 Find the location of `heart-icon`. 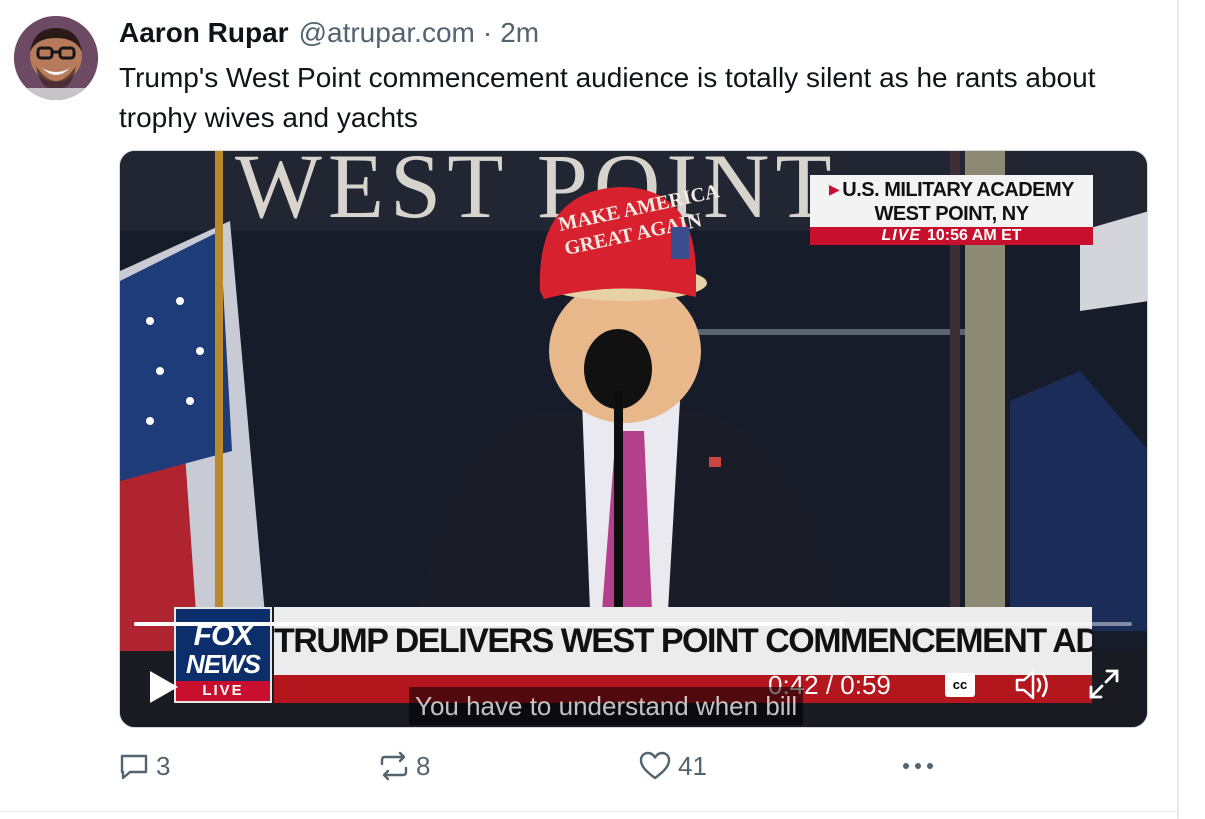

heart-icon is located at coordinates (655, 765).